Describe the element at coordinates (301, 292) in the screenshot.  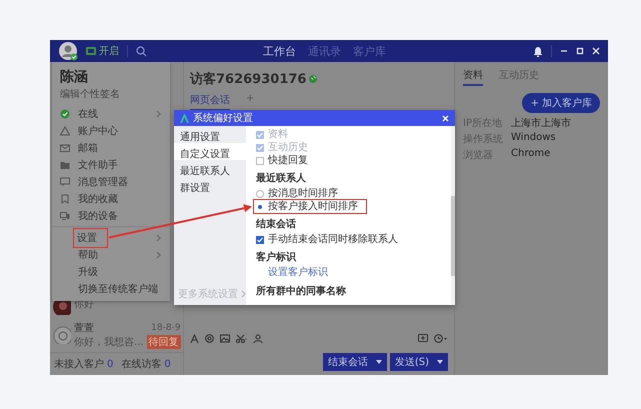
I see `section-heading: 所有群中的同事名称` at that location.